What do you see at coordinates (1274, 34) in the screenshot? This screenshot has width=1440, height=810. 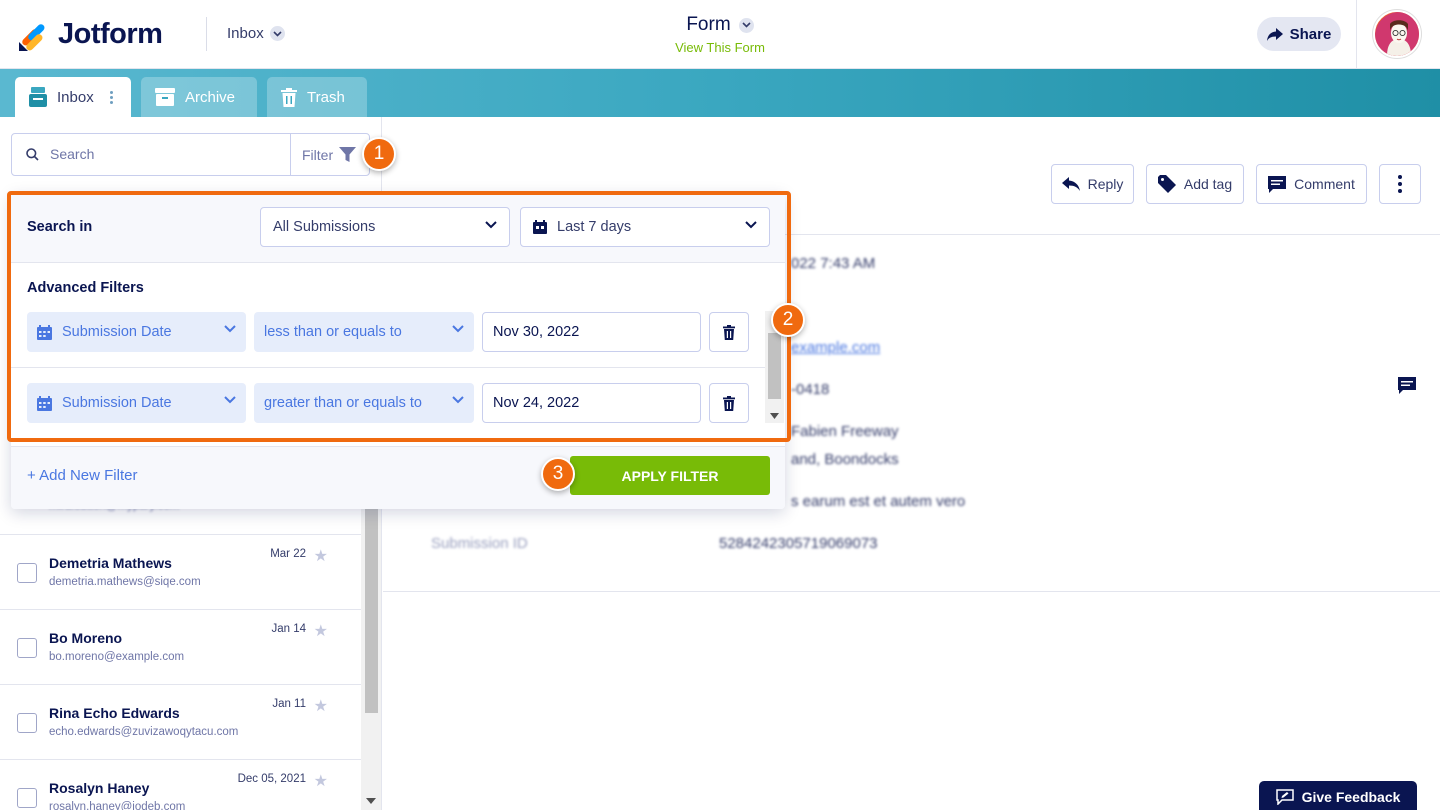 I see `share-arrow-icon` at bounding box center [1274, 34].